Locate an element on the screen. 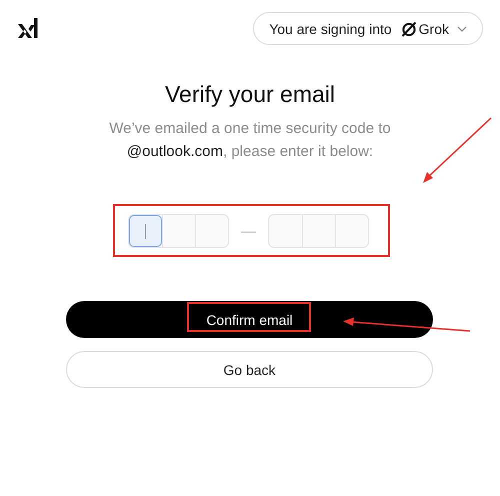 The width and height of the screenshot is (500, 496). instruction-text: We’ve emailed a one time security code to @outlook.com, please enter it below: is located at coordinates (250, 140).